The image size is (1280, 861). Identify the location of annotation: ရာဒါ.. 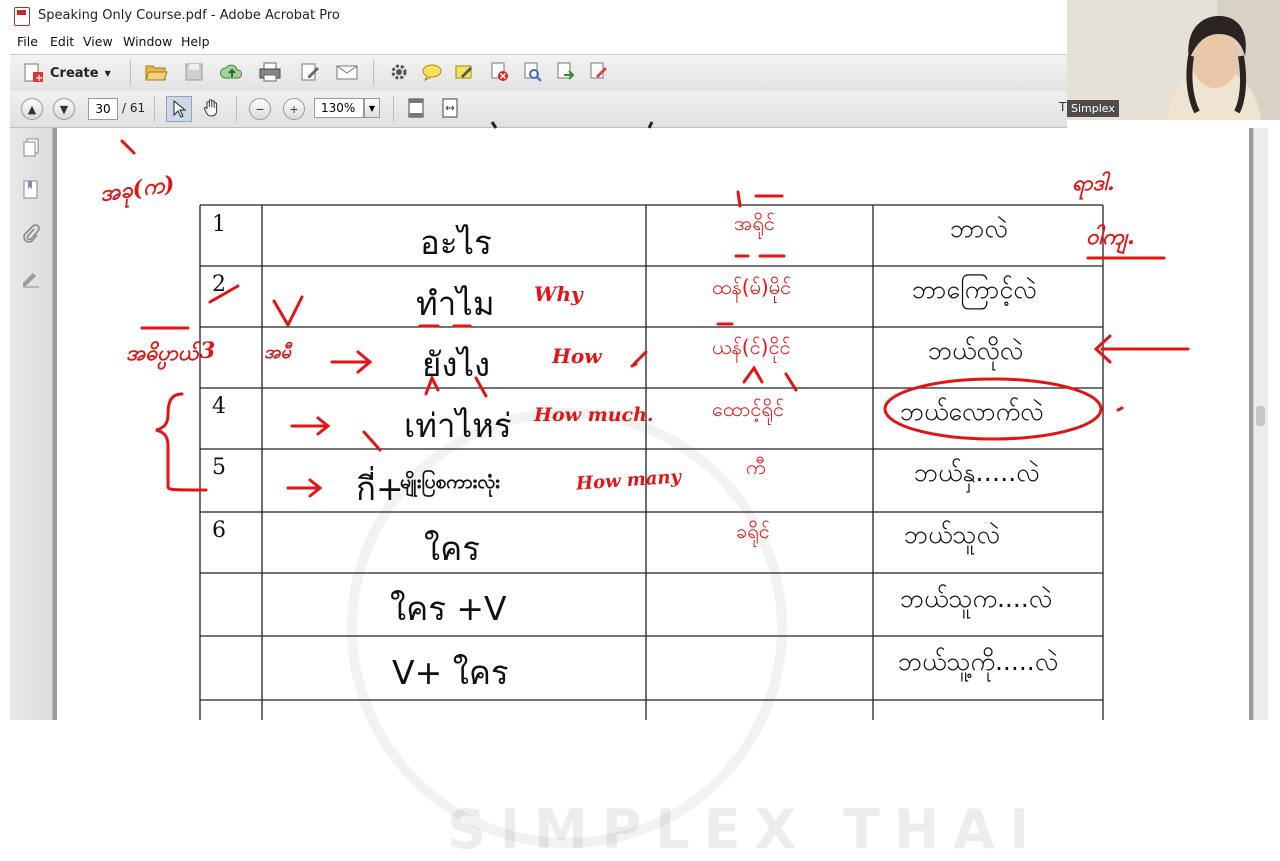
(1093, 182).